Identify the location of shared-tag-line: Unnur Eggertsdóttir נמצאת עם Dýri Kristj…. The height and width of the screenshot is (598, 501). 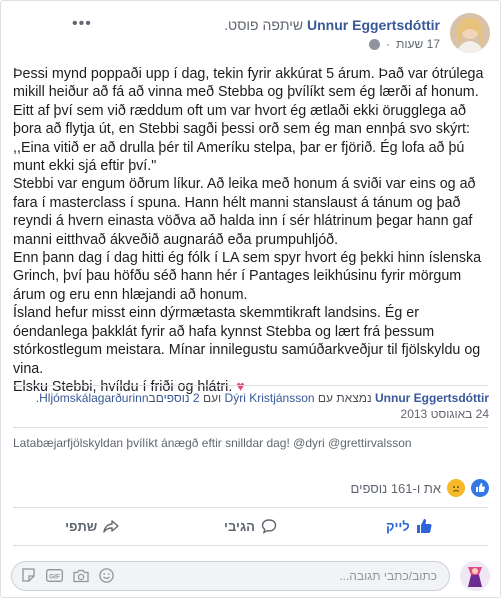
(262, 398).